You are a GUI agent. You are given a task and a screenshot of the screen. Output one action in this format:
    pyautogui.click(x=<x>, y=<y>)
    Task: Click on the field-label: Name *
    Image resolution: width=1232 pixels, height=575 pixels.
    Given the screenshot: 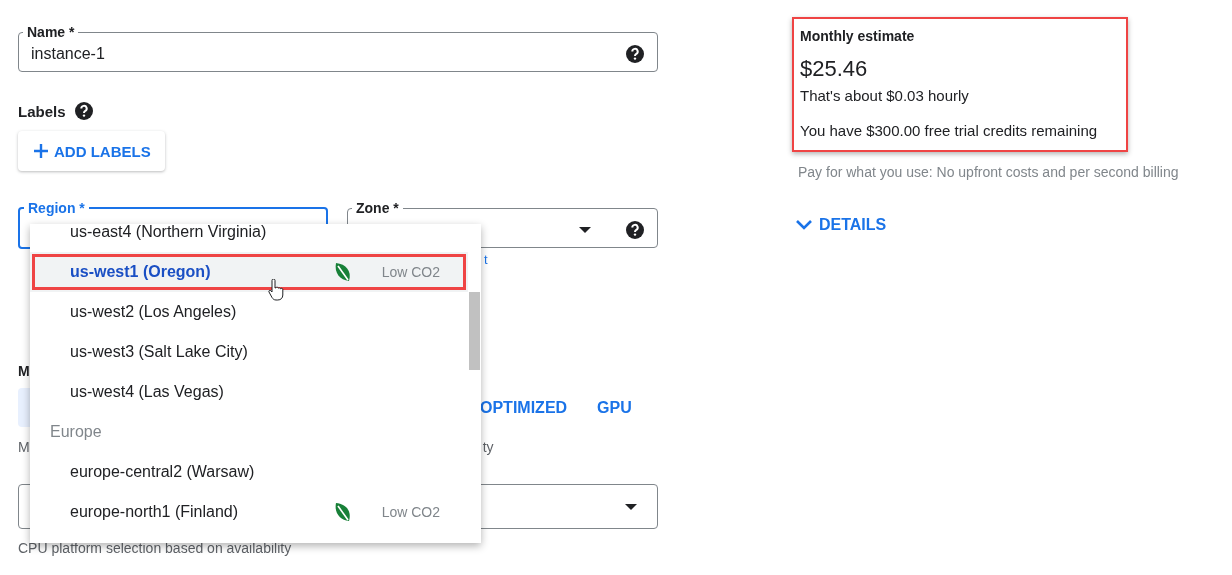 What is the action you would take?
    pyautogui.click(x=51, y=32)
    